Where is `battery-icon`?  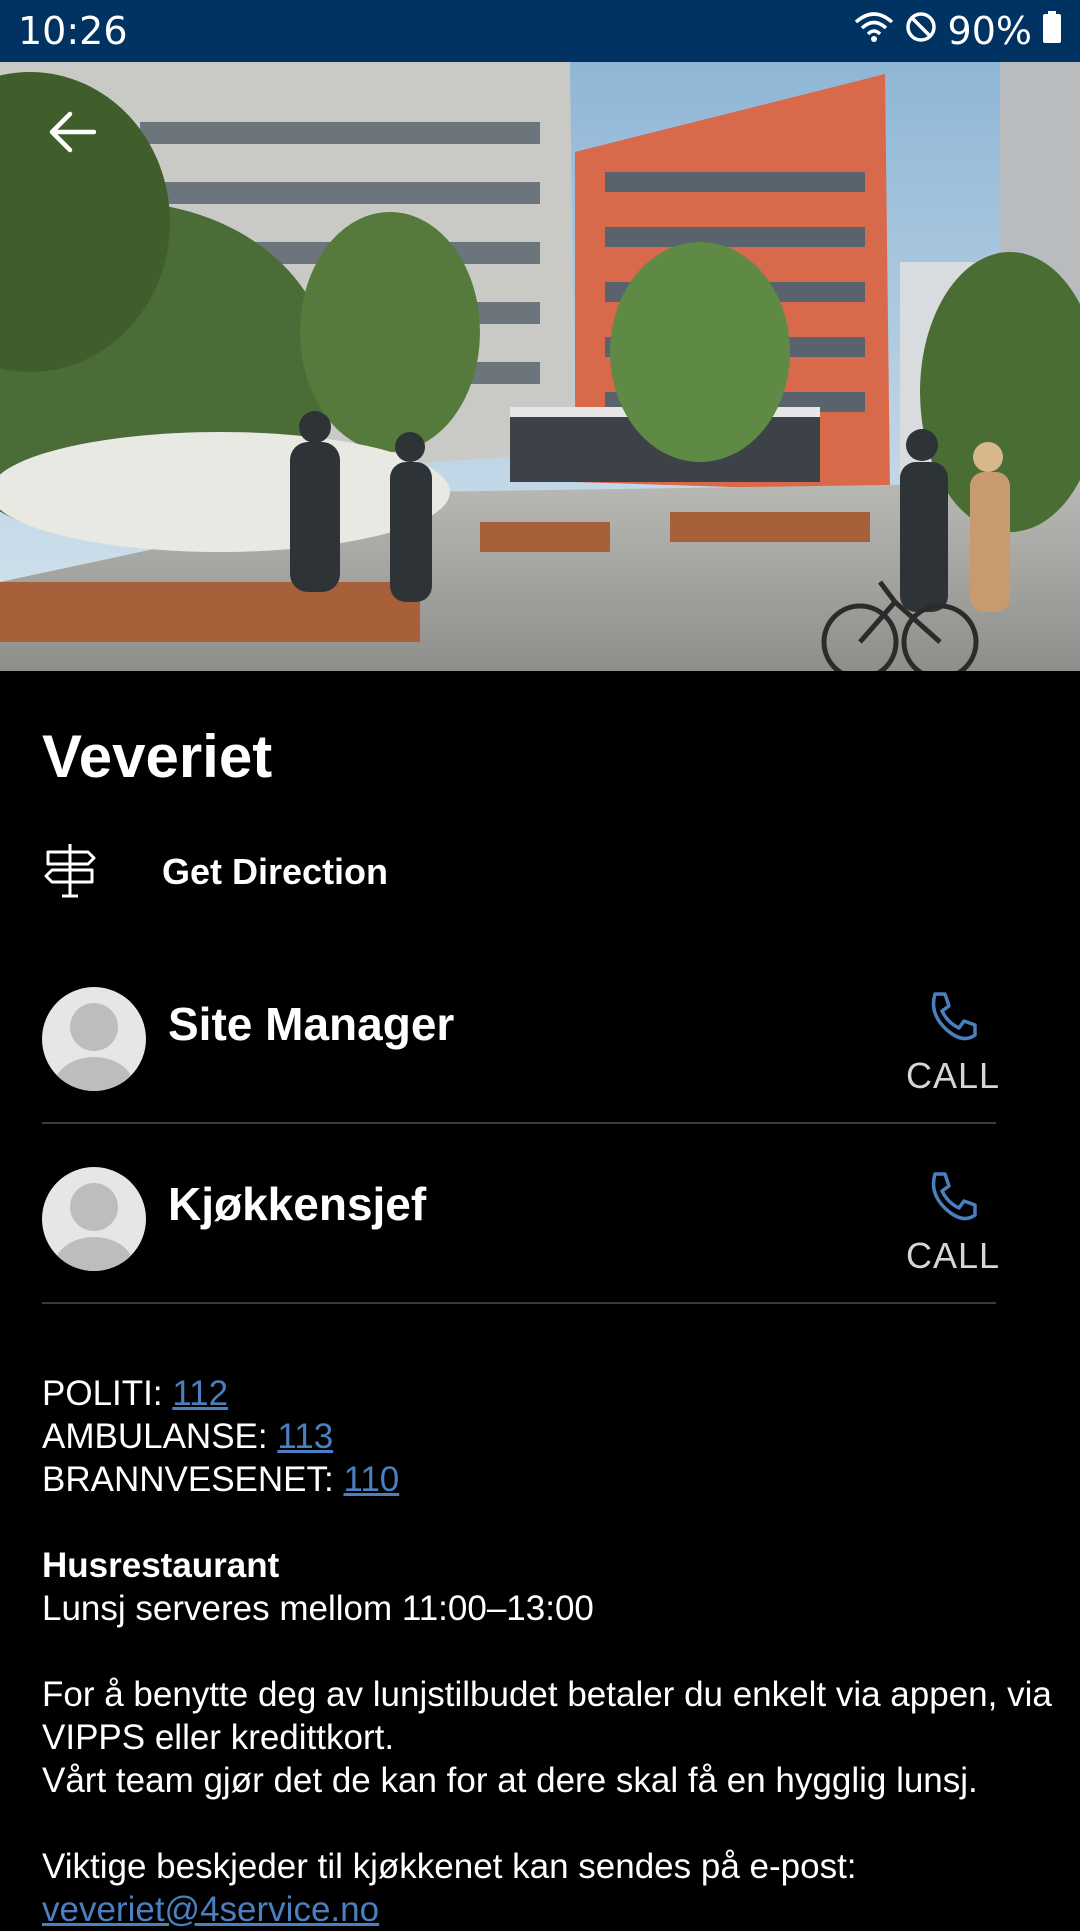 battery-icon is located at coordinates (1052, 31).